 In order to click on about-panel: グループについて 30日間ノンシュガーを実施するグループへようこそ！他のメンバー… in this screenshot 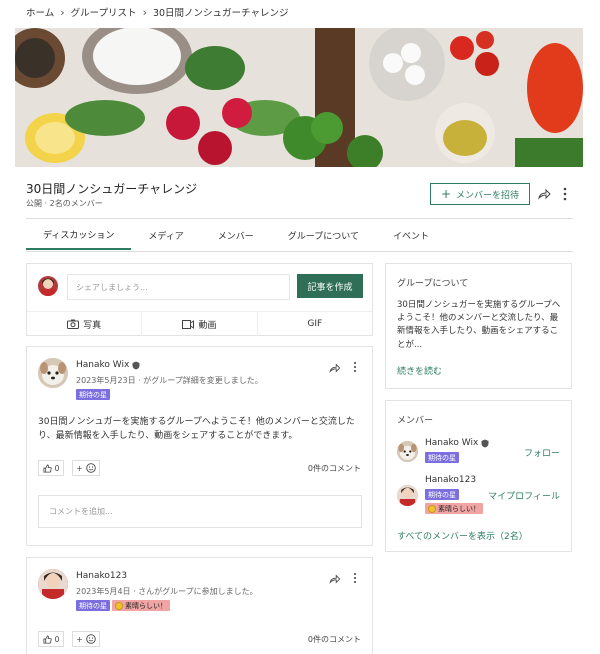, I will do `click(478, 326)`.